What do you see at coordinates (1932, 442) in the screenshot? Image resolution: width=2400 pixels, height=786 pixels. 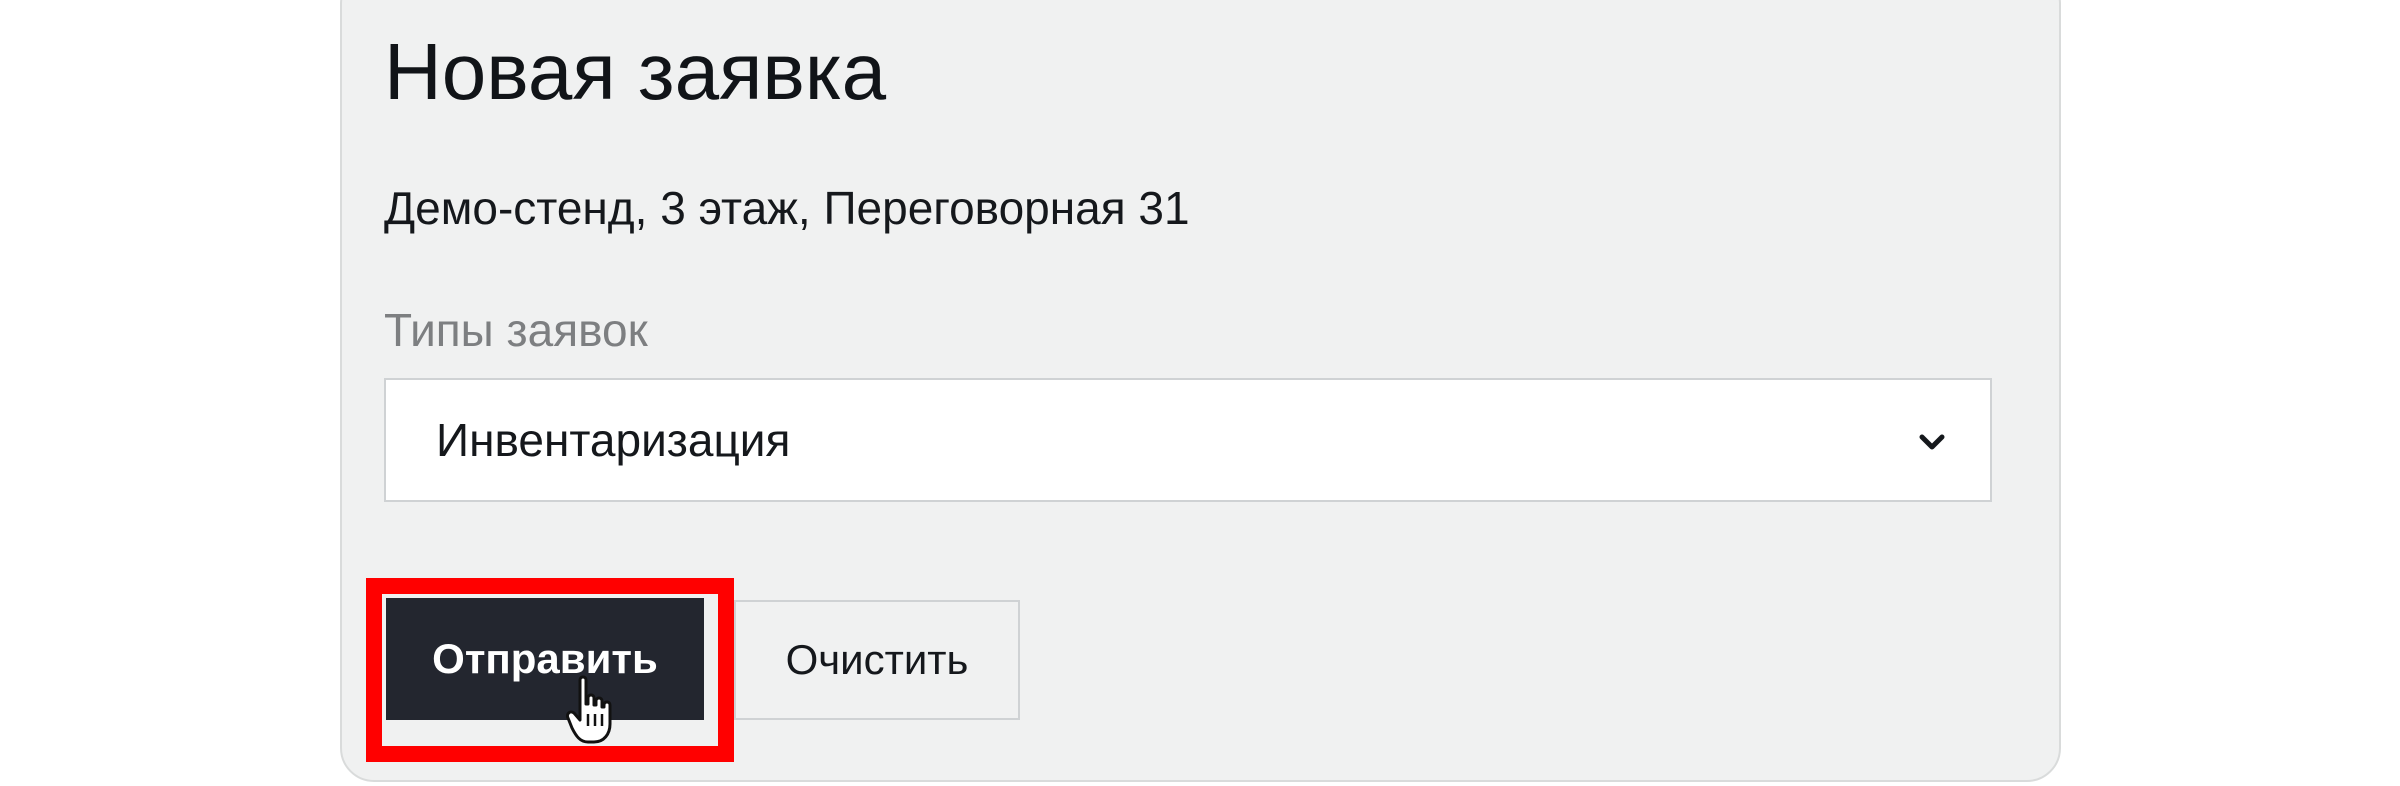 I see `chevron-down-icon` at bounding box center [1932, 442].